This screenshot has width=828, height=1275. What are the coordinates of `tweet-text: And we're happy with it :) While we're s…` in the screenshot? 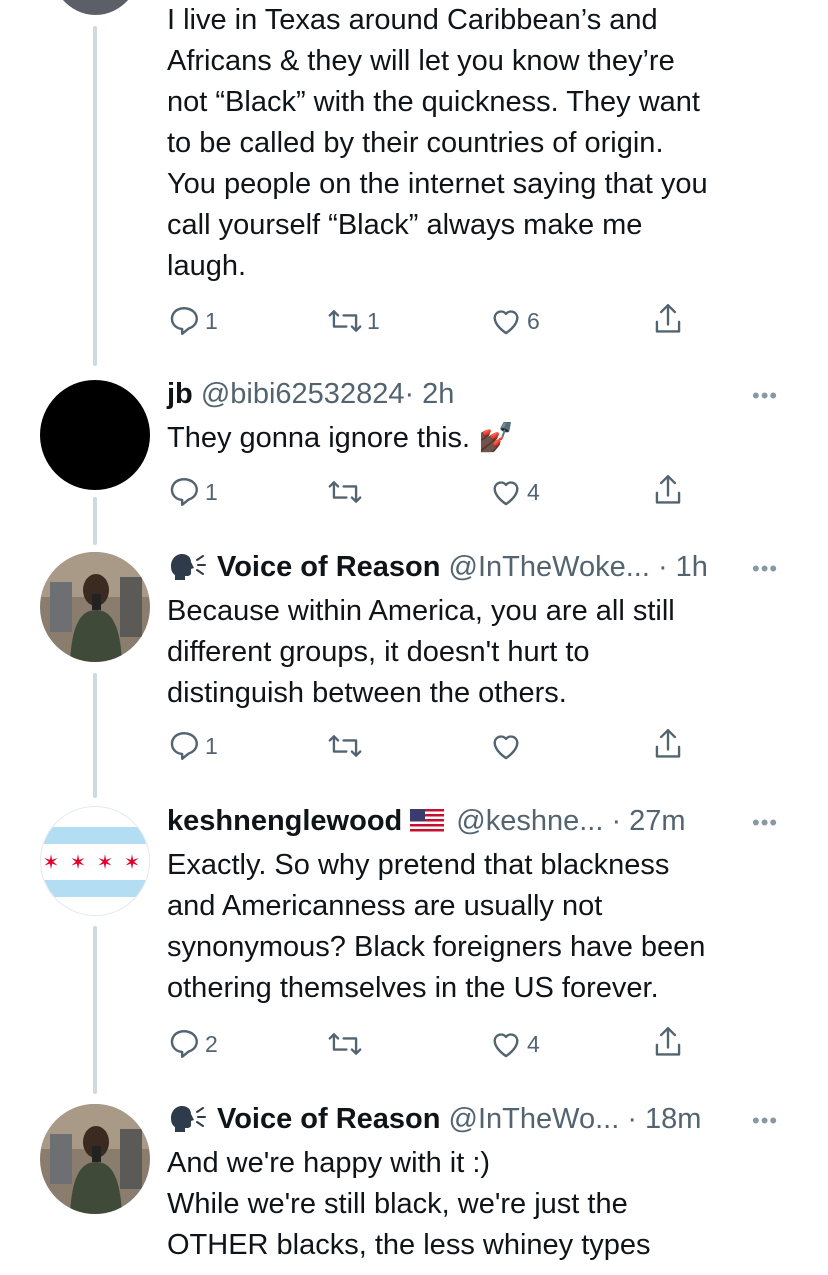 It's located at (409, 1204).